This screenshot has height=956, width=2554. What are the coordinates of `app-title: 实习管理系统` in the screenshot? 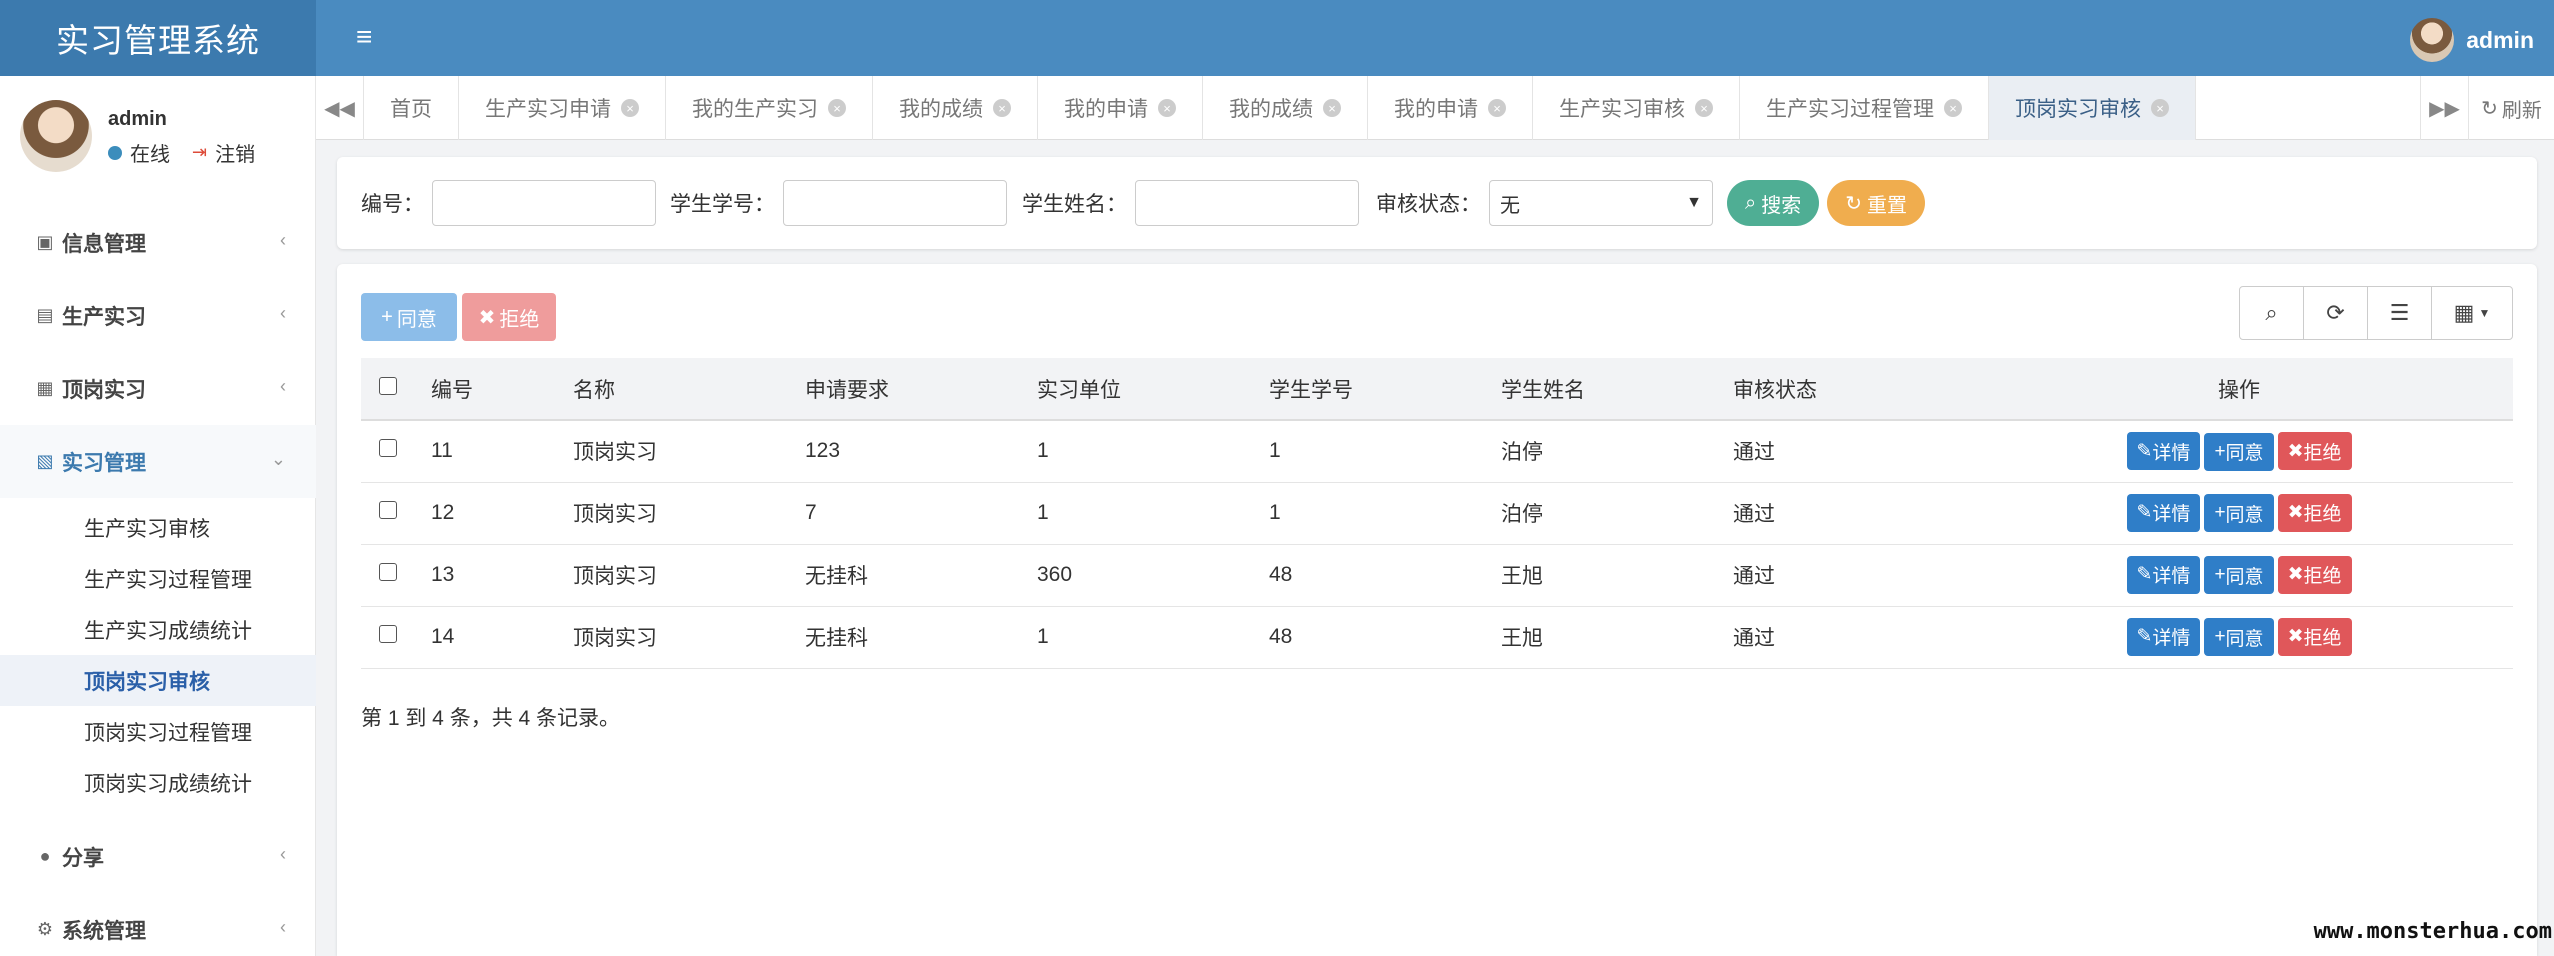 It's located at (158, 38).